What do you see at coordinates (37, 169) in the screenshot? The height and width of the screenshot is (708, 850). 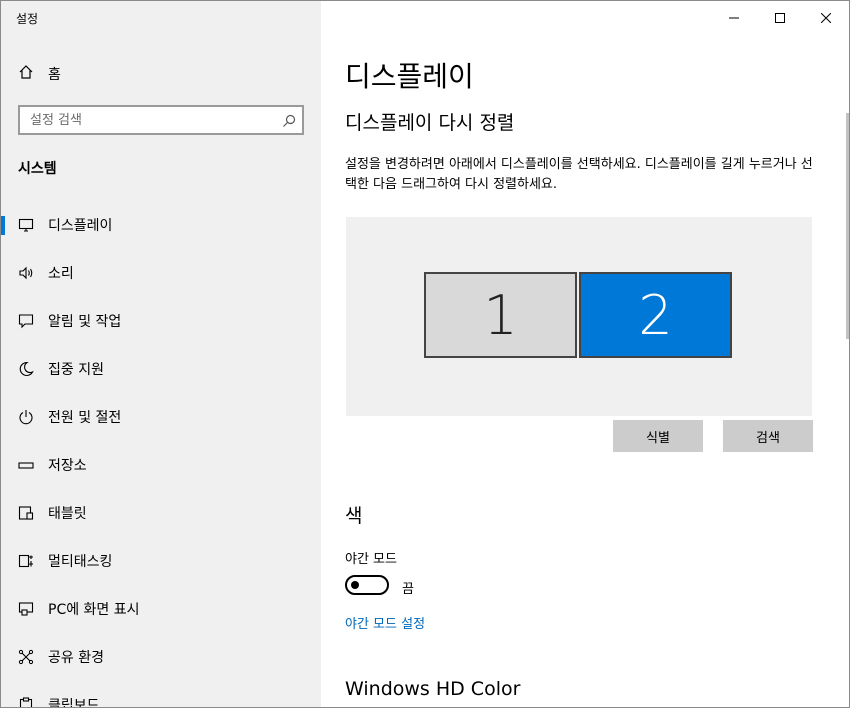 I see `section-title: 시스템` at bounding box center [37, 169].